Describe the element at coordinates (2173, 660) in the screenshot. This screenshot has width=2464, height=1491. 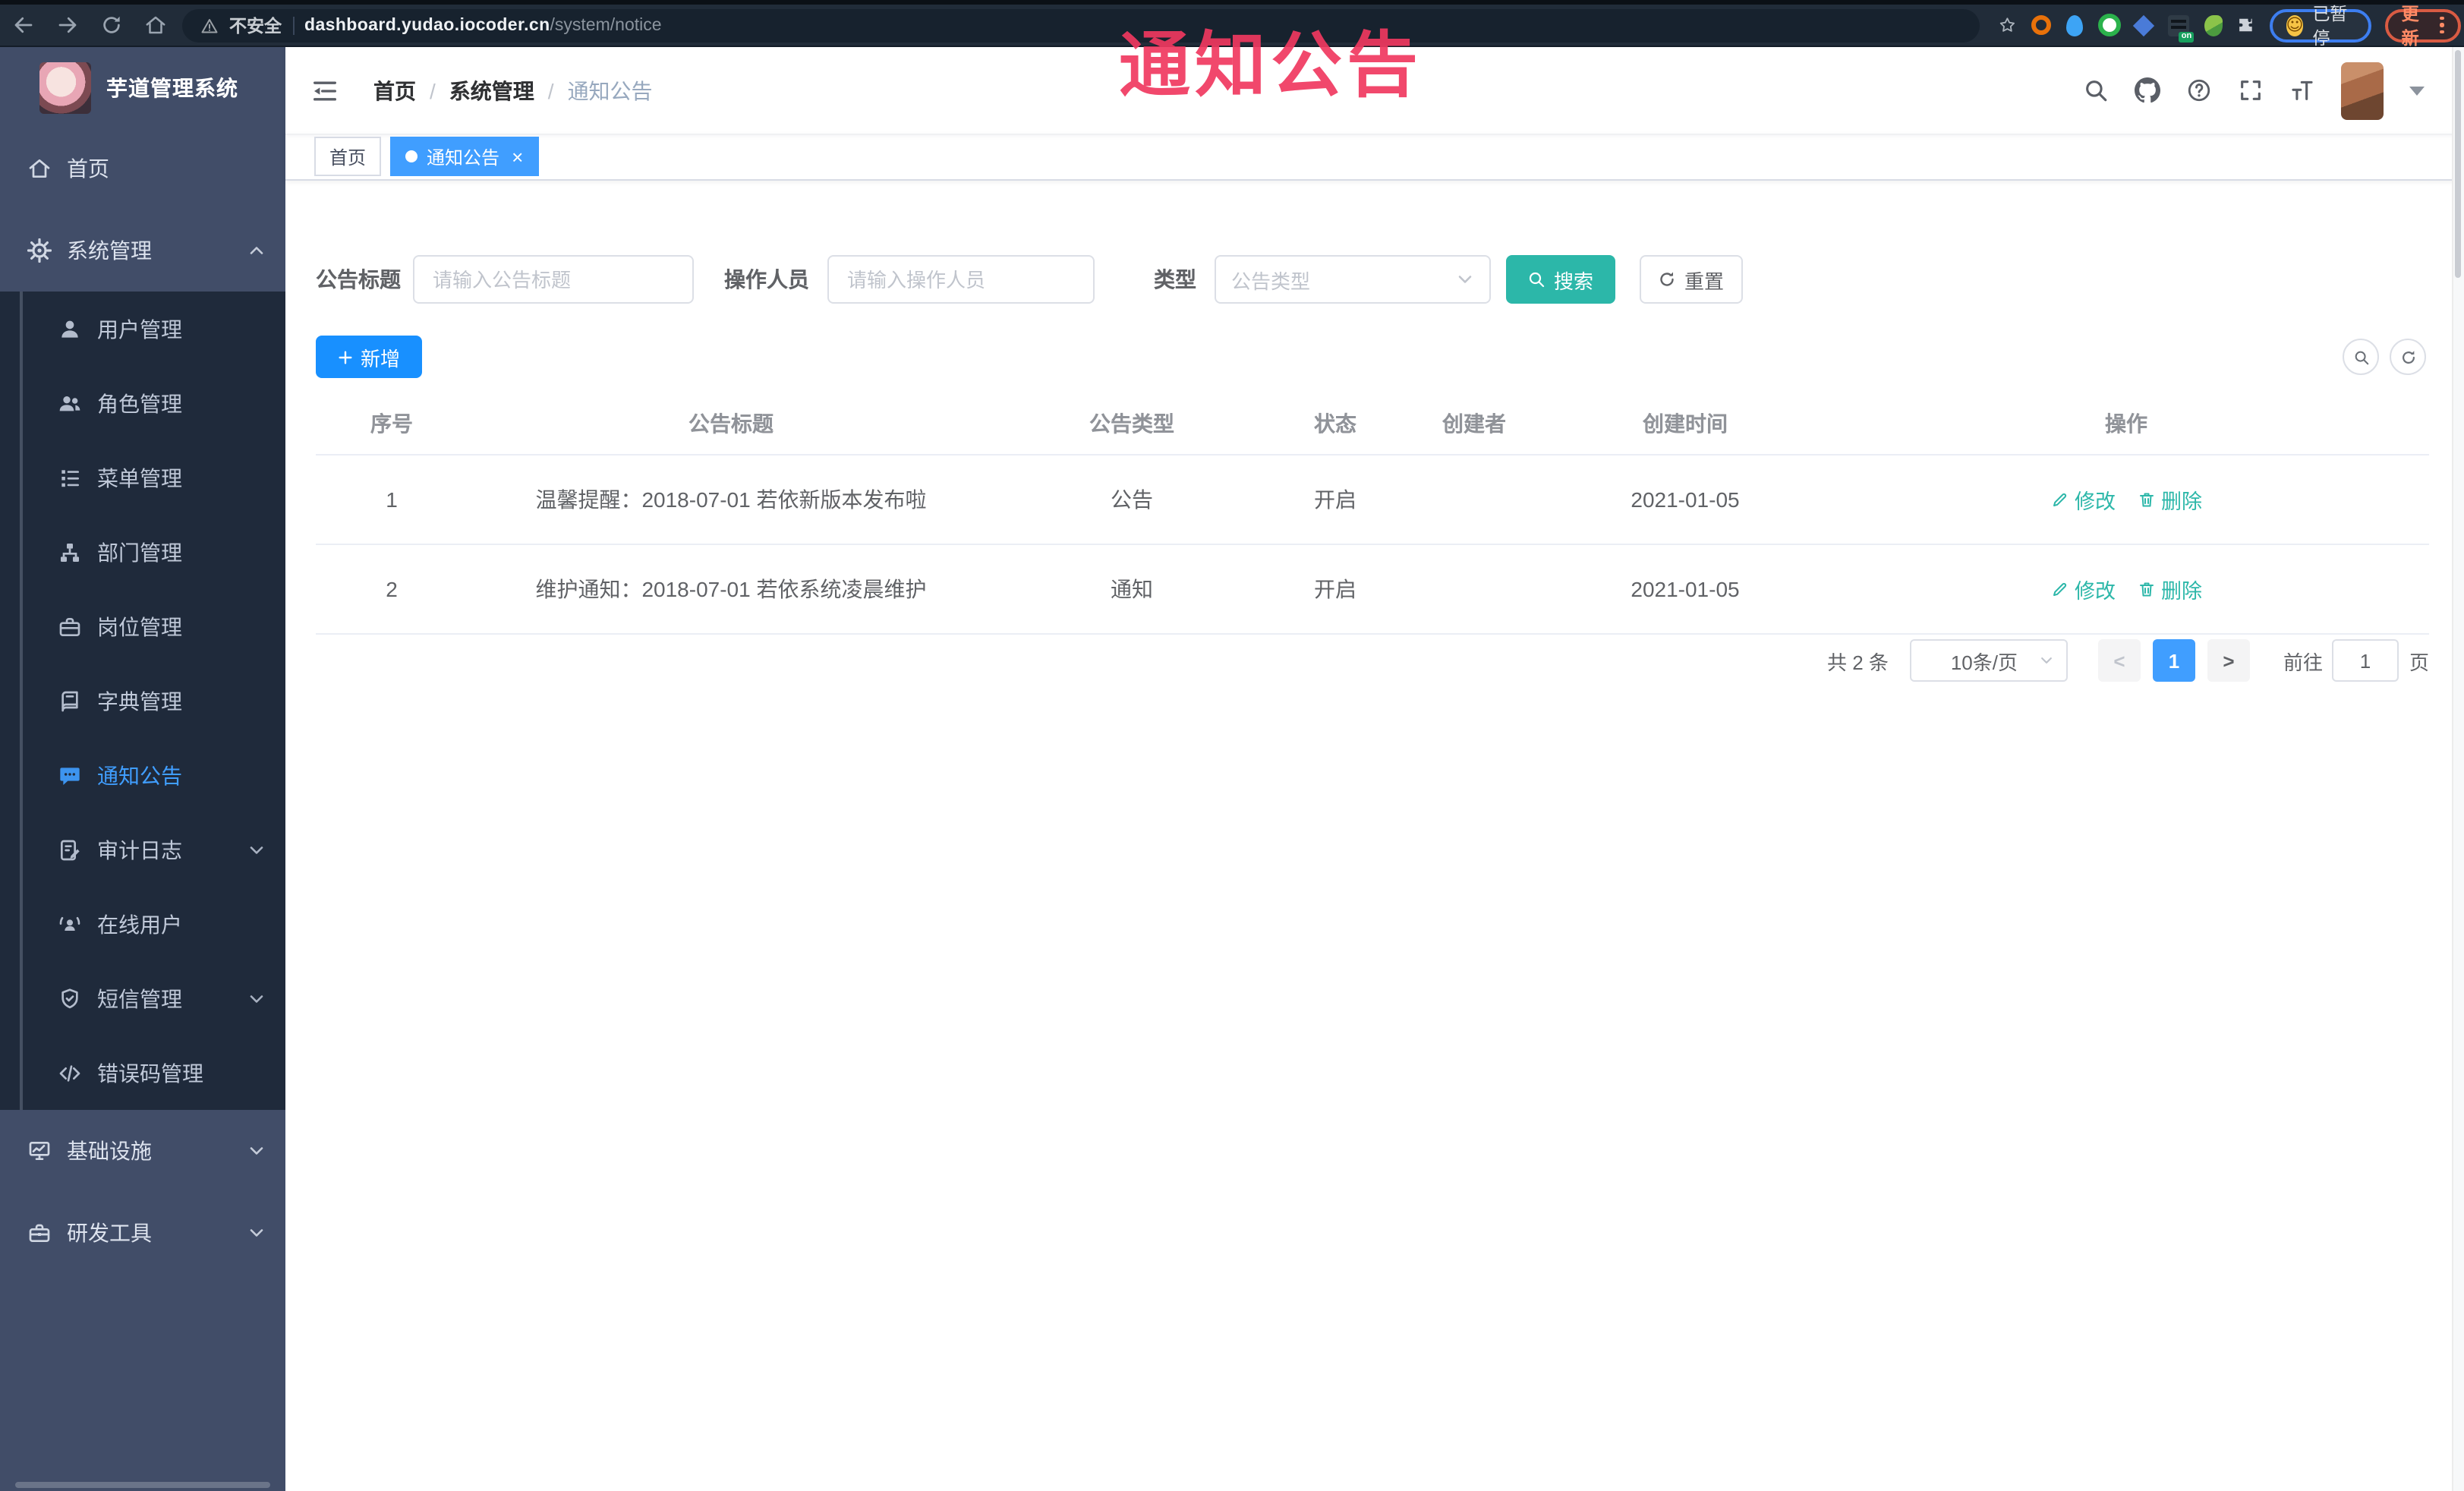
I see `current-page-button: 1` at that location.